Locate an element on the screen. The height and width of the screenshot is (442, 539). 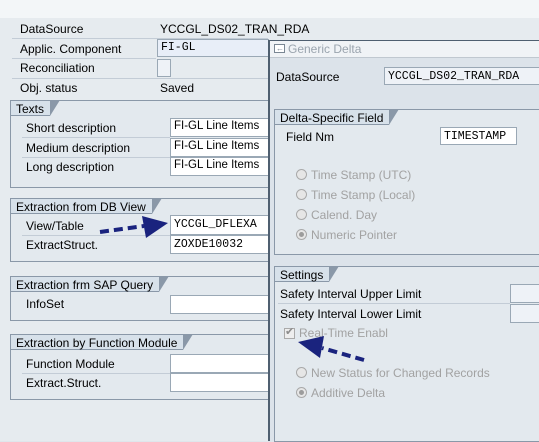
view-table-label: View/Table is located at coordinates (55, 226).